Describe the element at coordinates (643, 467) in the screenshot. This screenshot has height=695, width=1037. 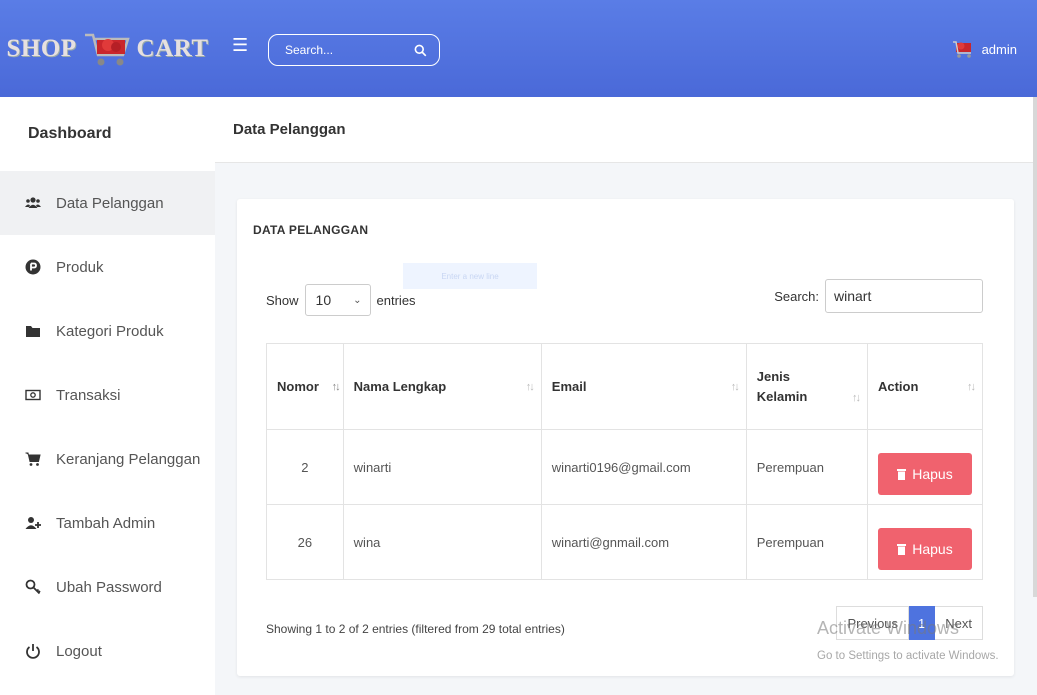
I see `cell-email: winarti0196@gmail.com` at that location.